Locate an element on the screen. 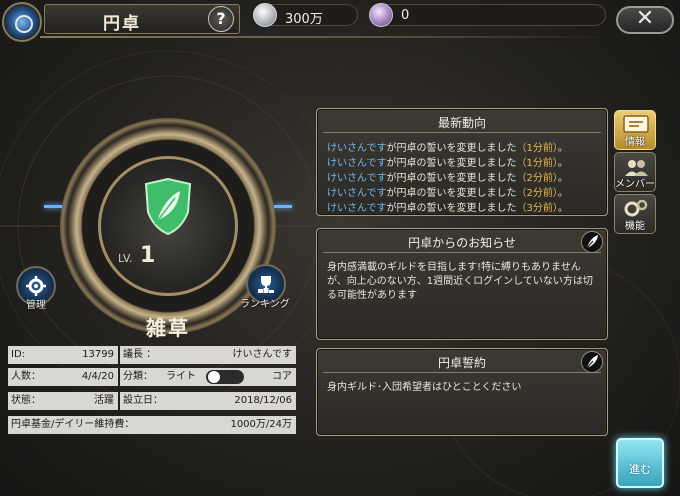 The image size is (680, 496). edit-notice-button is located at coordinates (592, 242).